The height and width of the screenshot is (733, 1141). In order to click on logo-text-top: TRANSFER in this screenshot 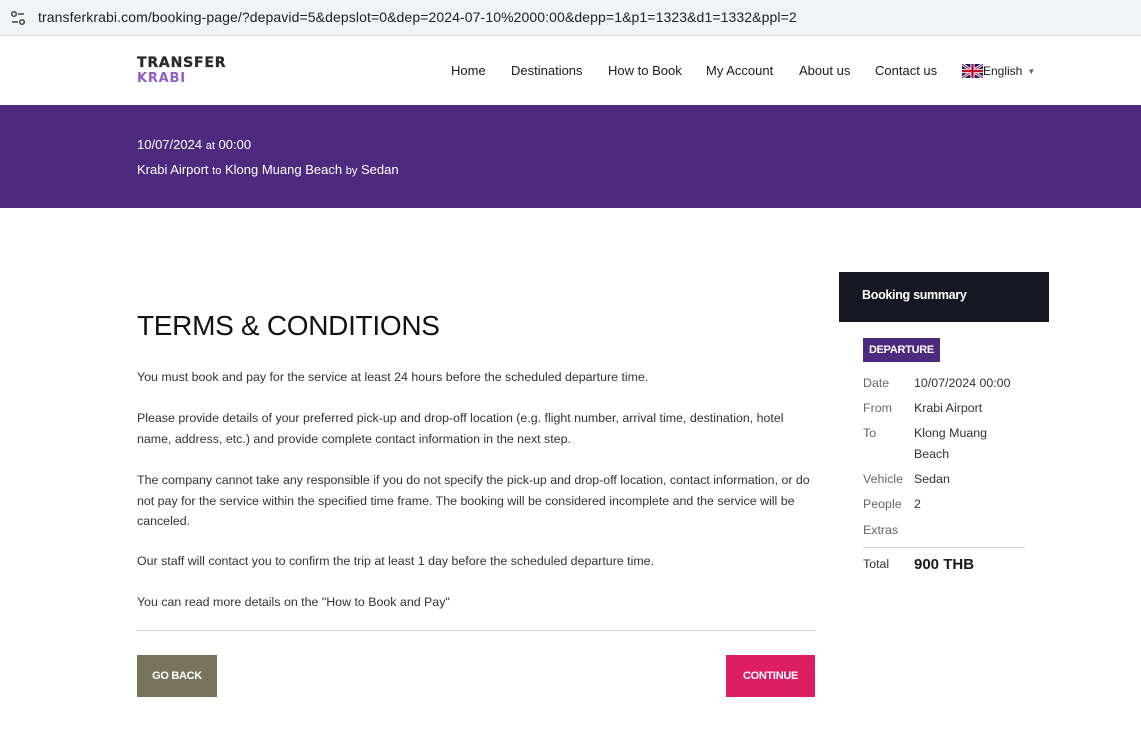, I will do `click(182, 63)`.